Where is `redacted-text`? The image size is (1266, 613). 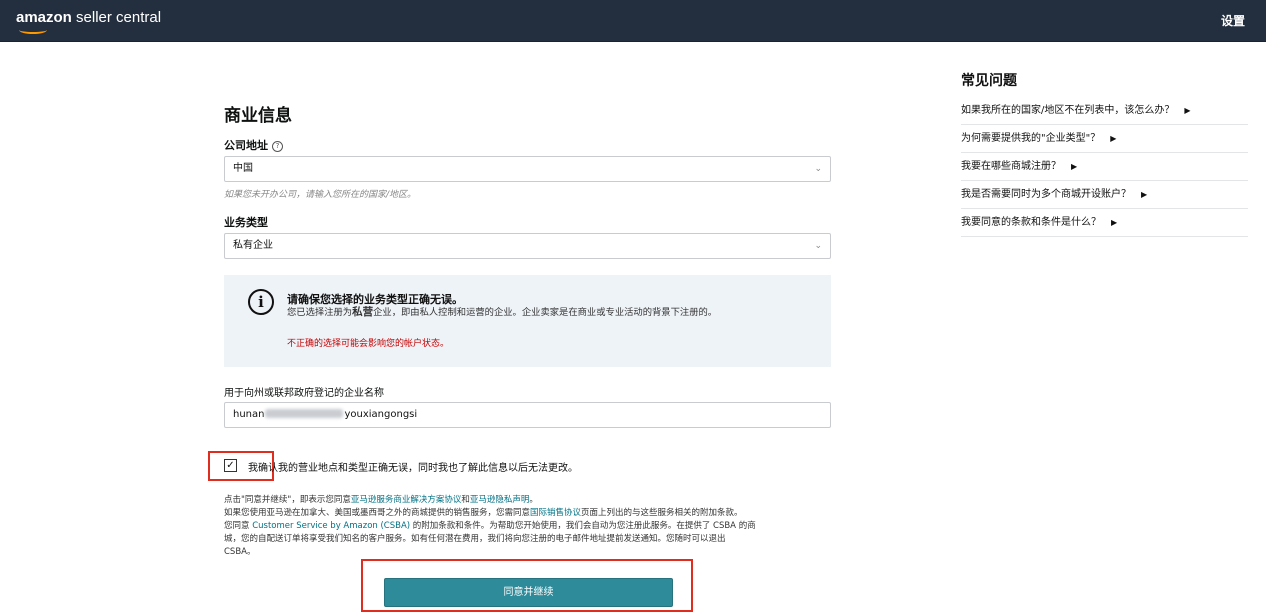
redacted-text is located at coordinates (304, 413).